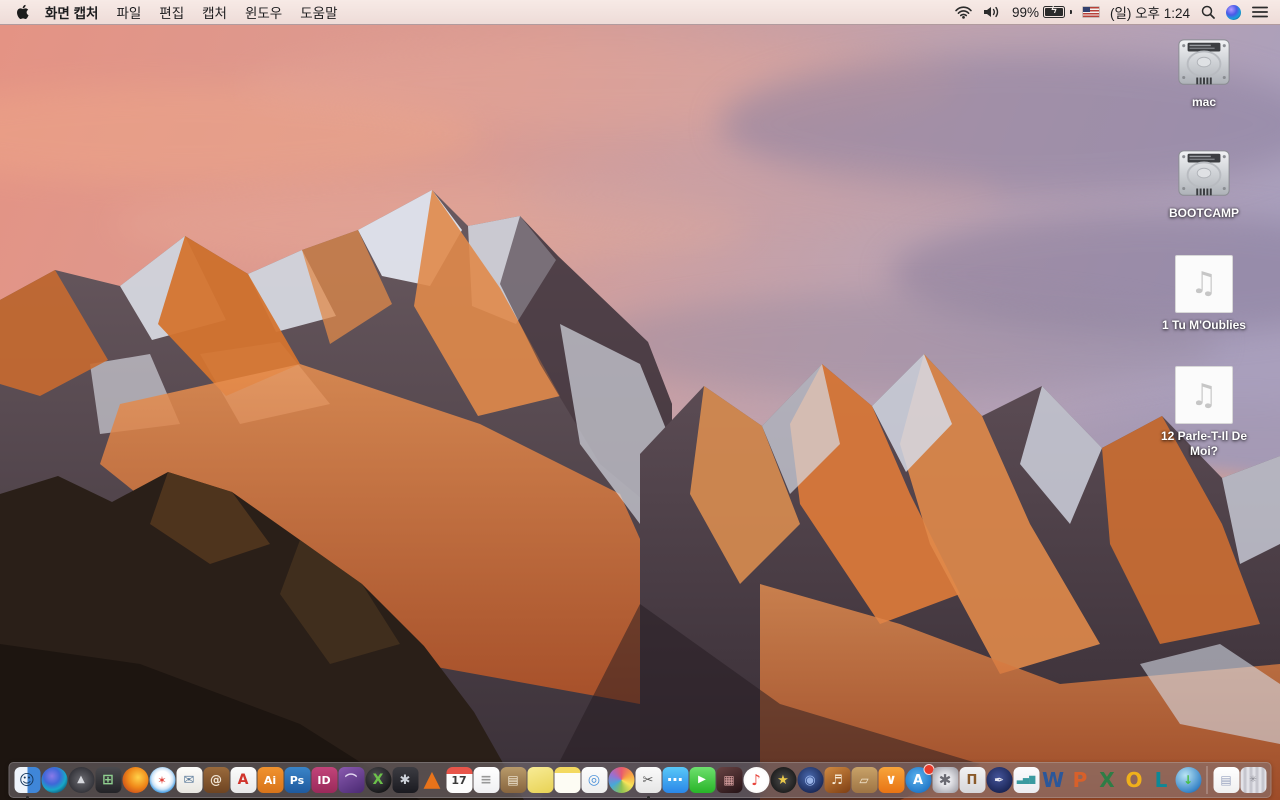 This screenshot has width=1280, height=800. Describe the element at coordinates (1208, 12) in the screenshot. I see `spotlight-search-icon` at that location.